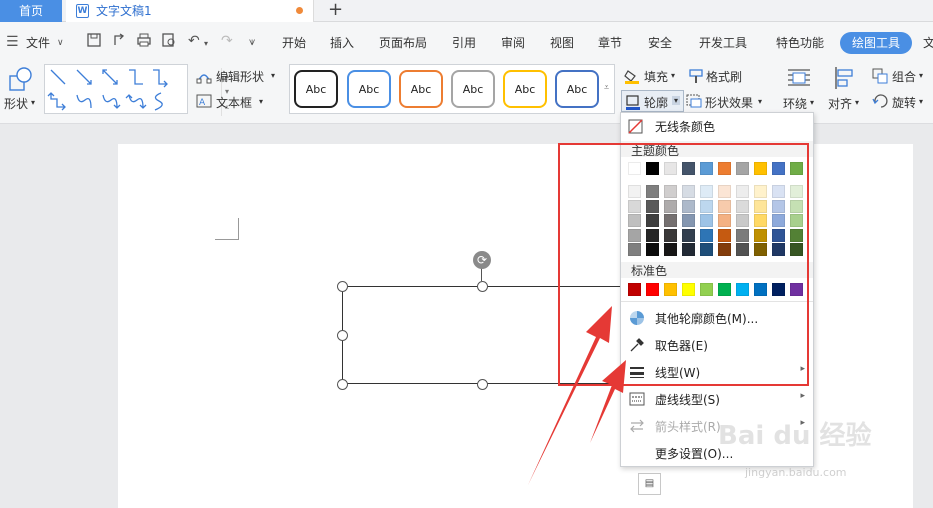 The image size is (933, 508). Describe the element at coordinates (724, 76) in the screenshot. I see `format-brush-button: 格式刷` at that location.